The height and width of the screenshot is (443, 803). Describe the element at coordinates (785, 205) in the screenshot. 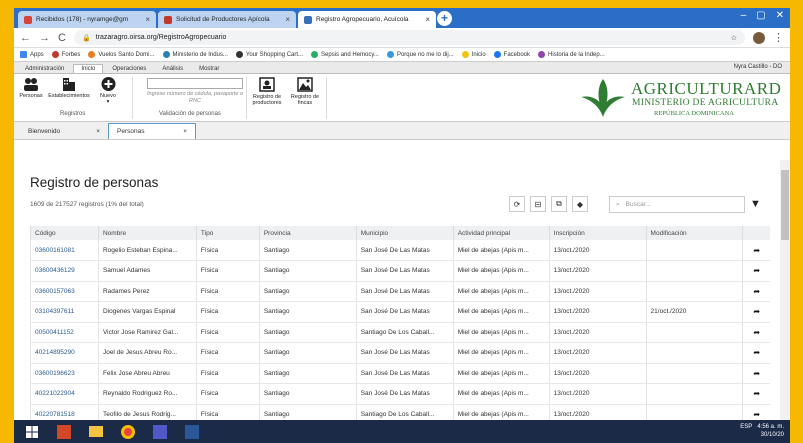

I see `scrollbar-thumb` at that location.